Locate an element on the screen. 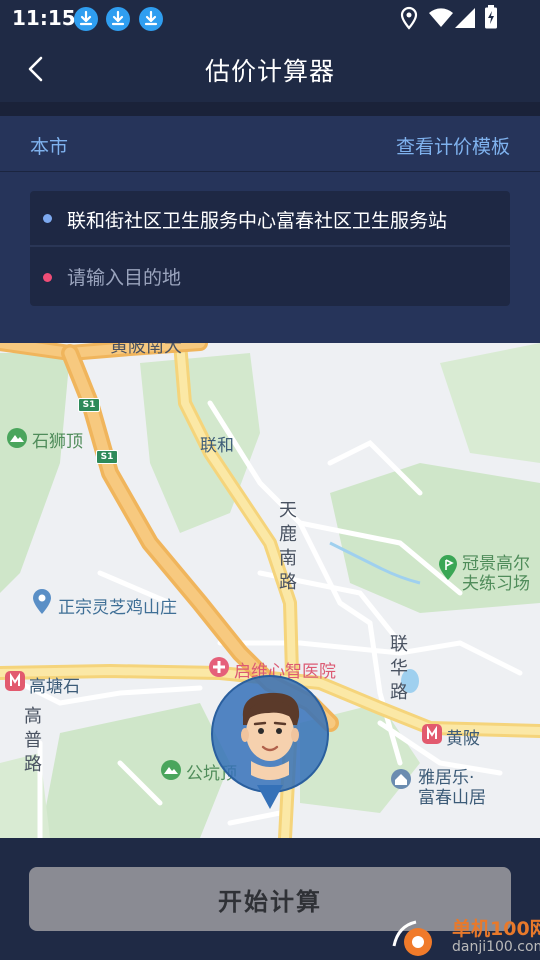 Image resolution: width=540 pixels, height=960 pixels. address-card: 联和街社区卫生服务中心富春社区卫生服务站 is located at coordinates (270, 248).